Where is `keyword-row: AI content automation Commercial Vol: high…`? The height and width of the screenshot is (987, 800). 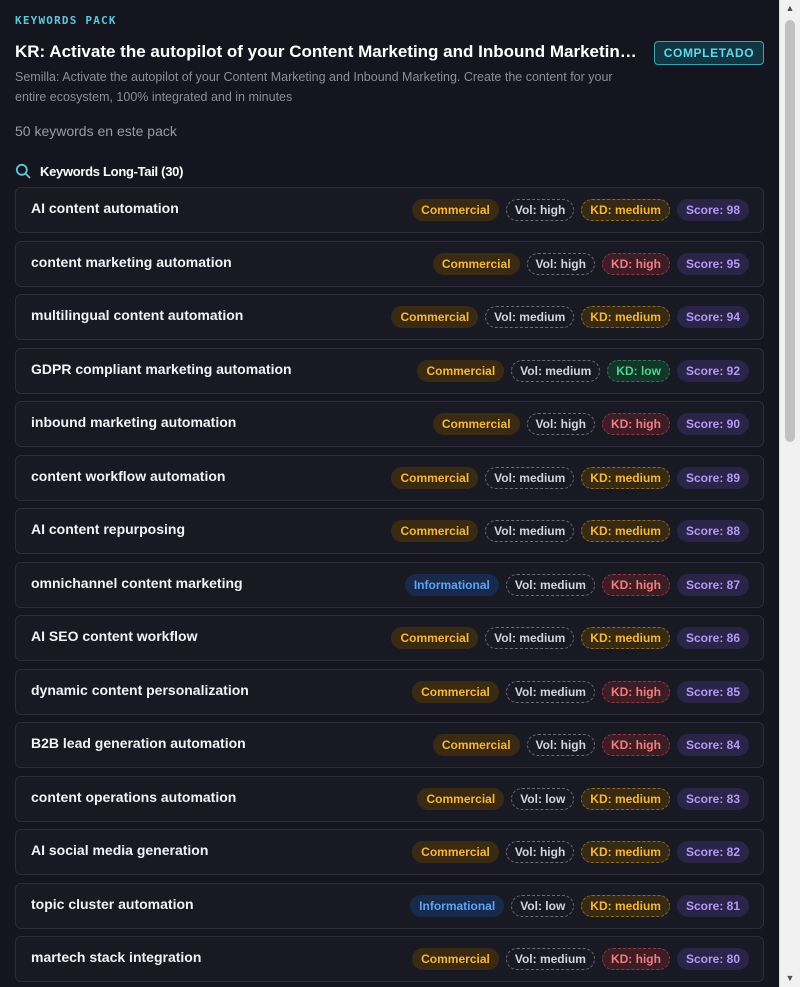 keyword-row: AI content automation Commercial Vol: high… is located at coordinates (389, 210).